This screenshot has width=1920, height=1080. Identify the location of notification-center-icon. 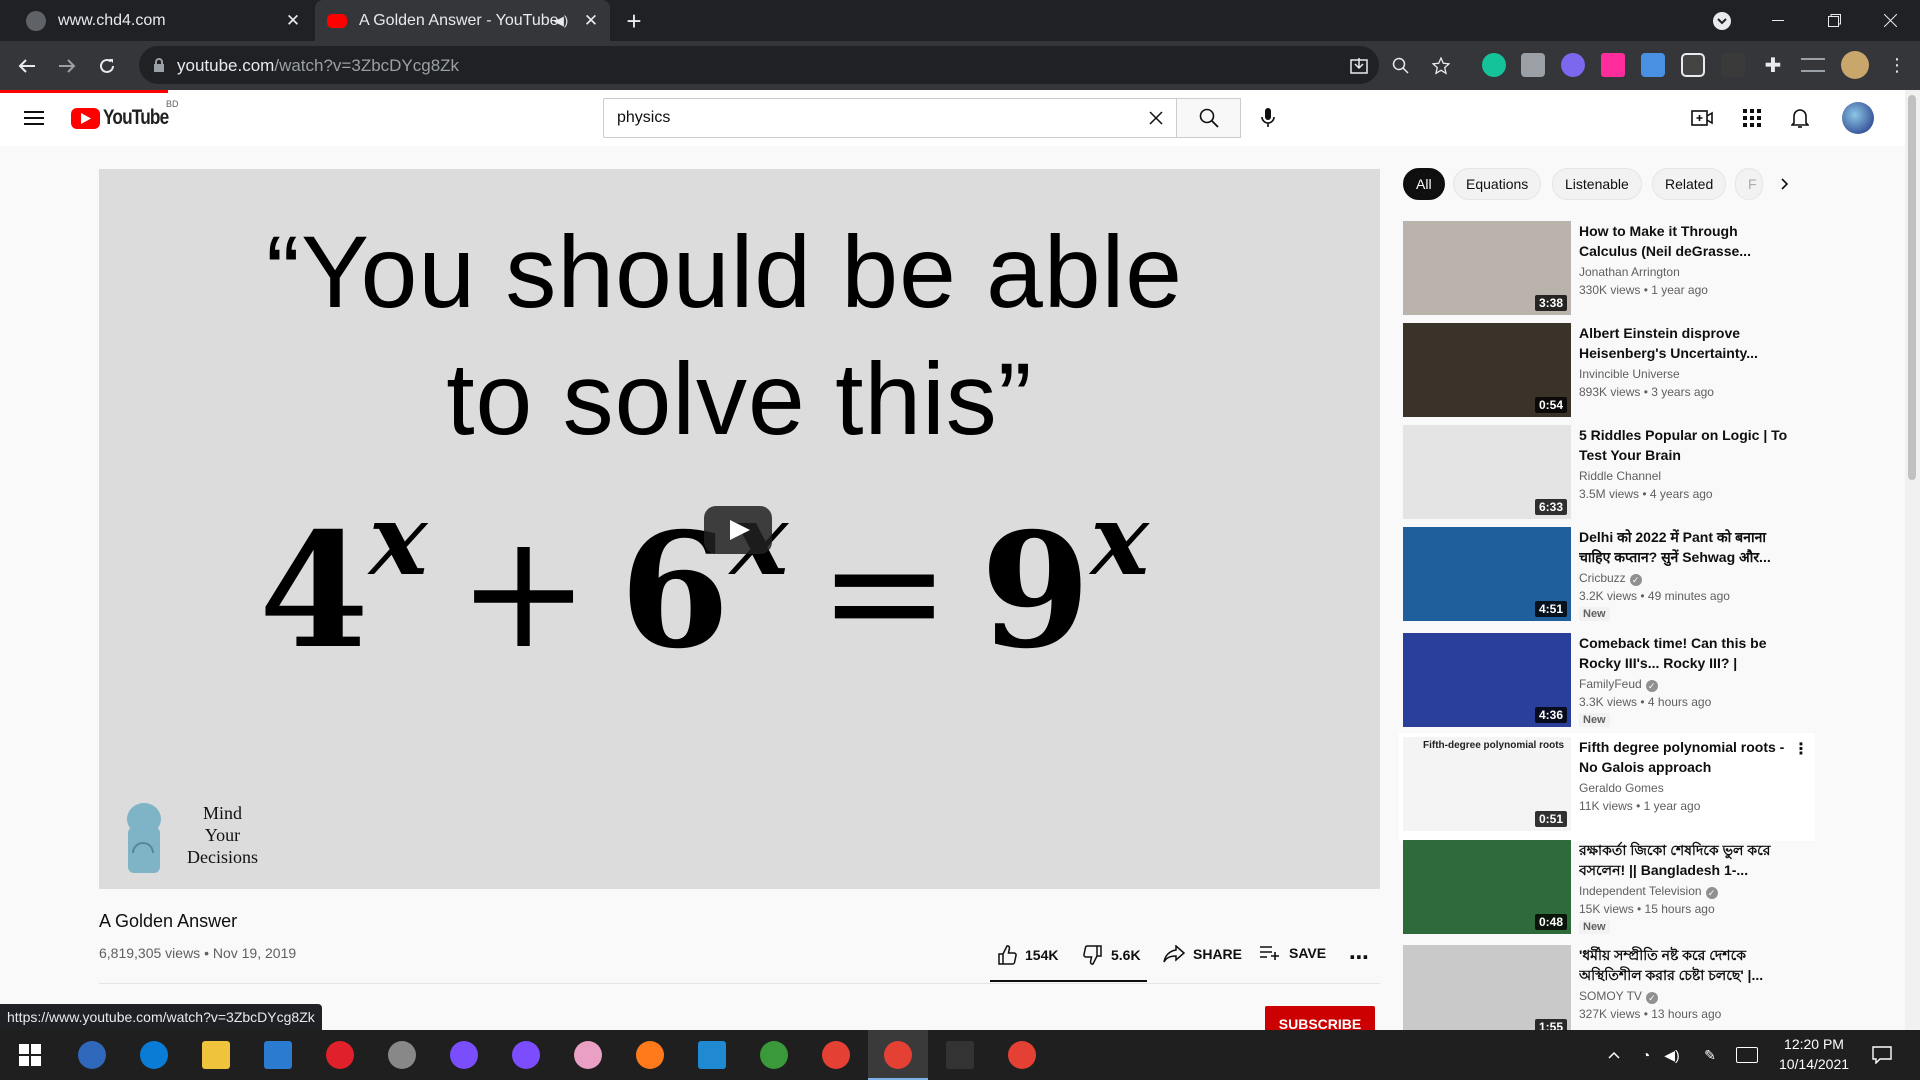
(1882, 1055).